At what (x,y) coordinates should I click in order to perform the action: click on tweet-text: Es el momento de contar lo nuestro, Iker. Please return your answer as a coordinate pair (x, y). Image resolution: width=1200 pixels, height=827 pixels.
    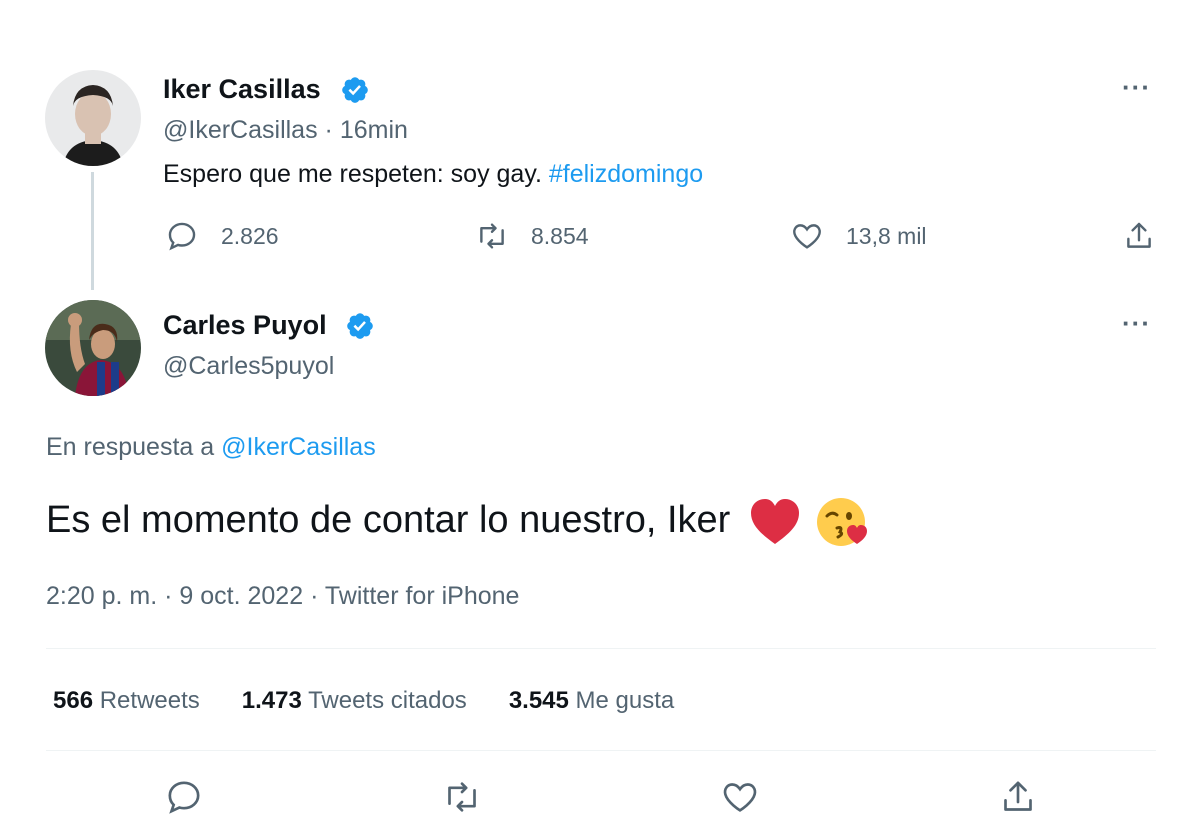
    Looking at the image, I should click on (457, 522).